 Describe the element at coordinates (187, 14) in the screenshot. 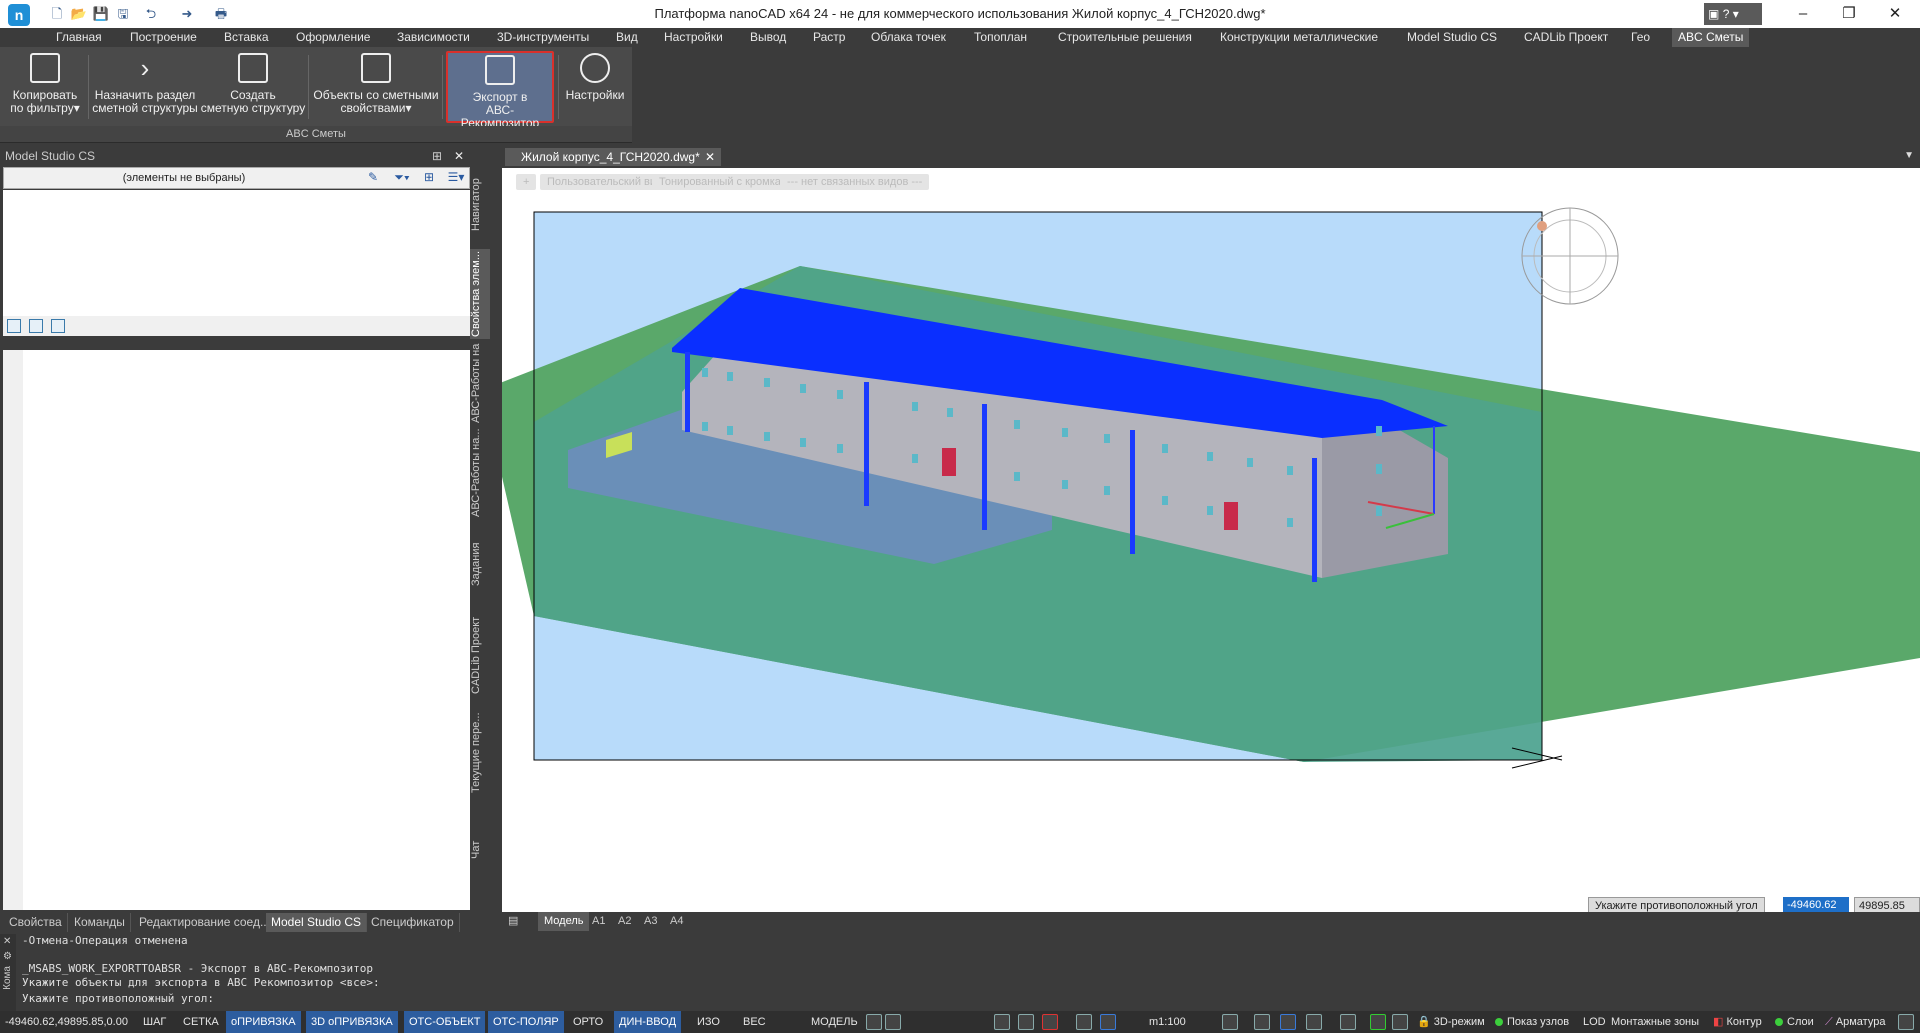

I see `redo-icon: ➜` at that location.